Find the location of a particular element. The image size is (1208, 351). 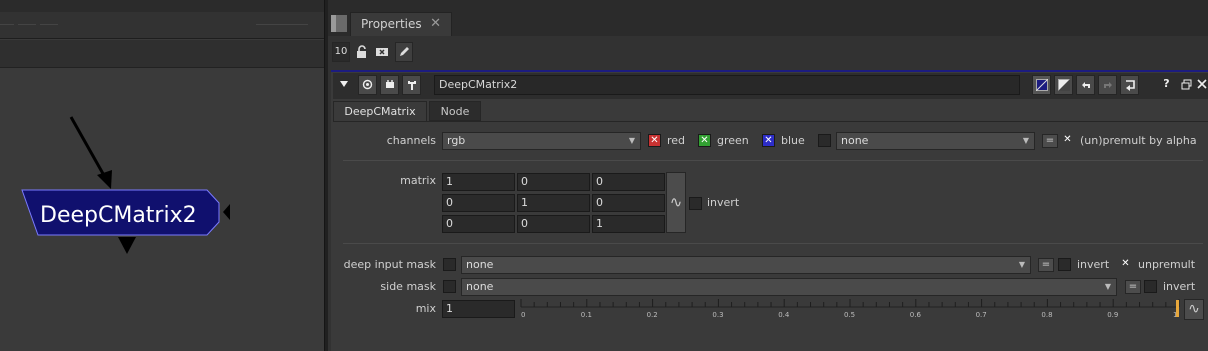

mask-input-arrow-icon is located at coordinates (226, 212).